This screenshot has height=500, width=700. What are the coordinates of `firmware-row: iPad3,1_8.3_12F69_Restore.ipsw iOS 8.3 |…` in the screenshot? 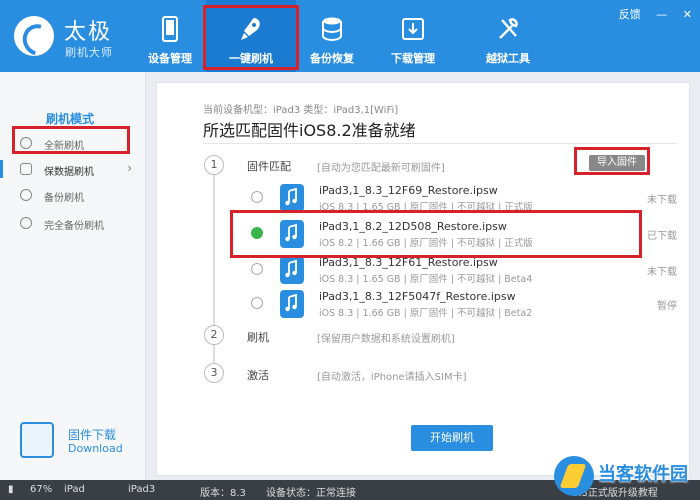 It's located at (462, 198).